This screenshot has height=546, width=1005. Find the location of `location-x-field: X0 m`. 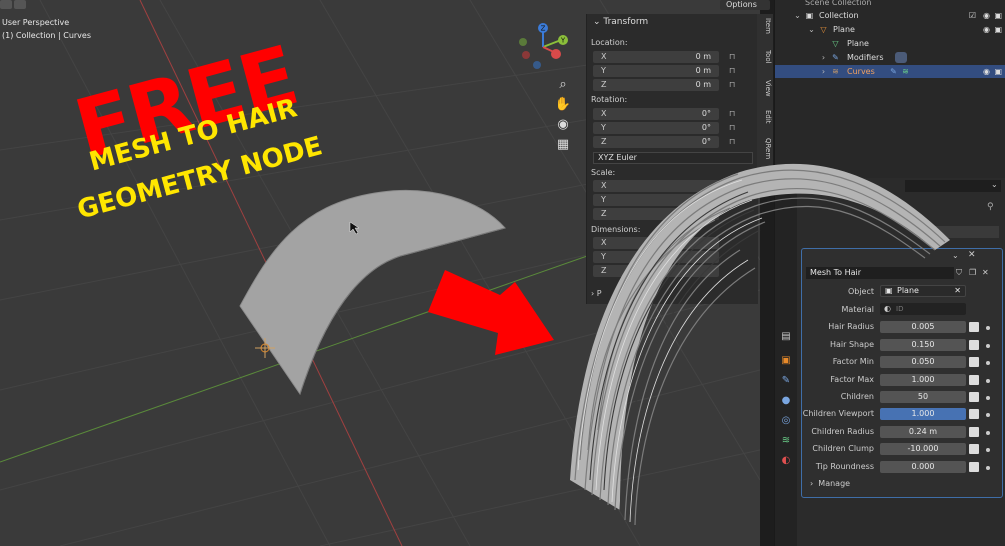

location-x-field: X0 m is located at coordinates (656, 57).